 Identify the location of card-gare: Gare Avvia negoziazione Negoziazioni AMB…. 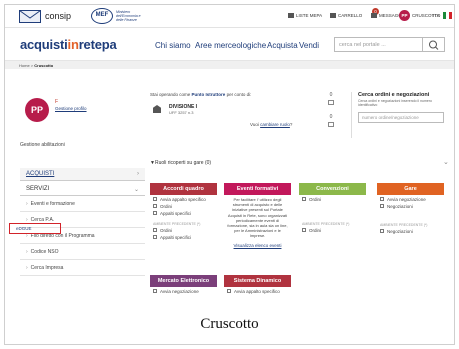
(410, 208).